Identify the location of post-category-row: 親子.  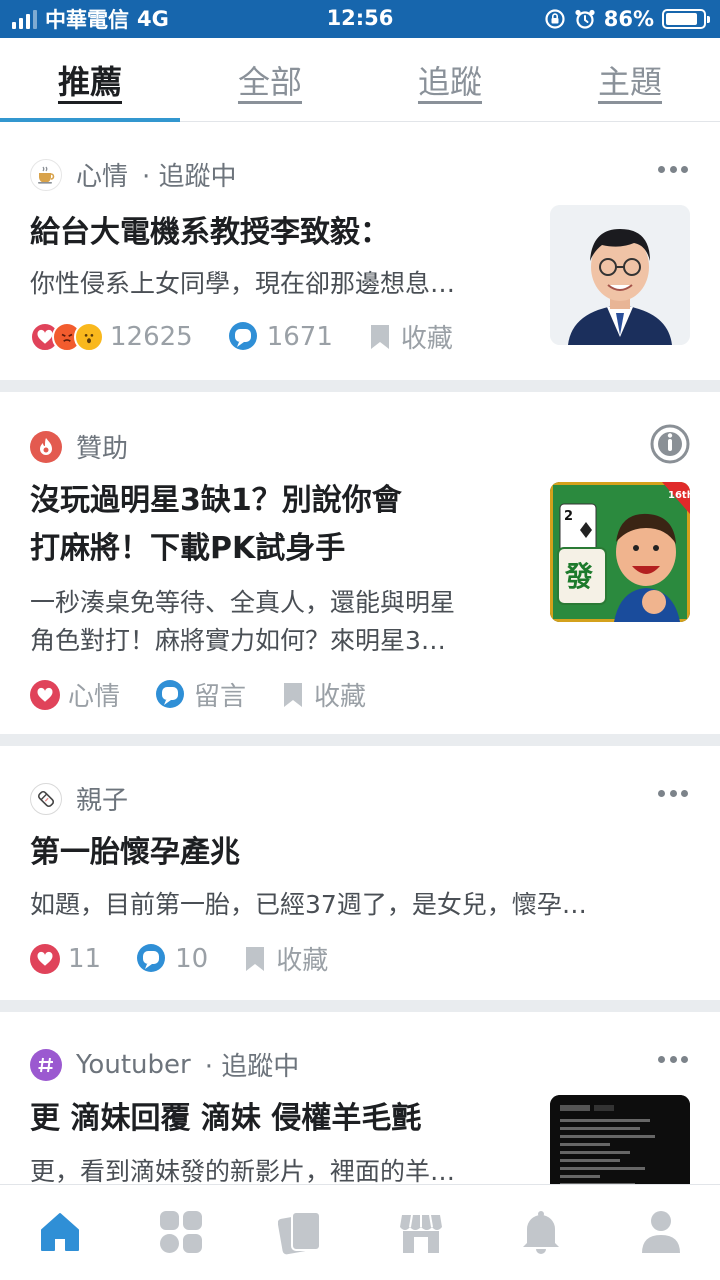
(79, 798).